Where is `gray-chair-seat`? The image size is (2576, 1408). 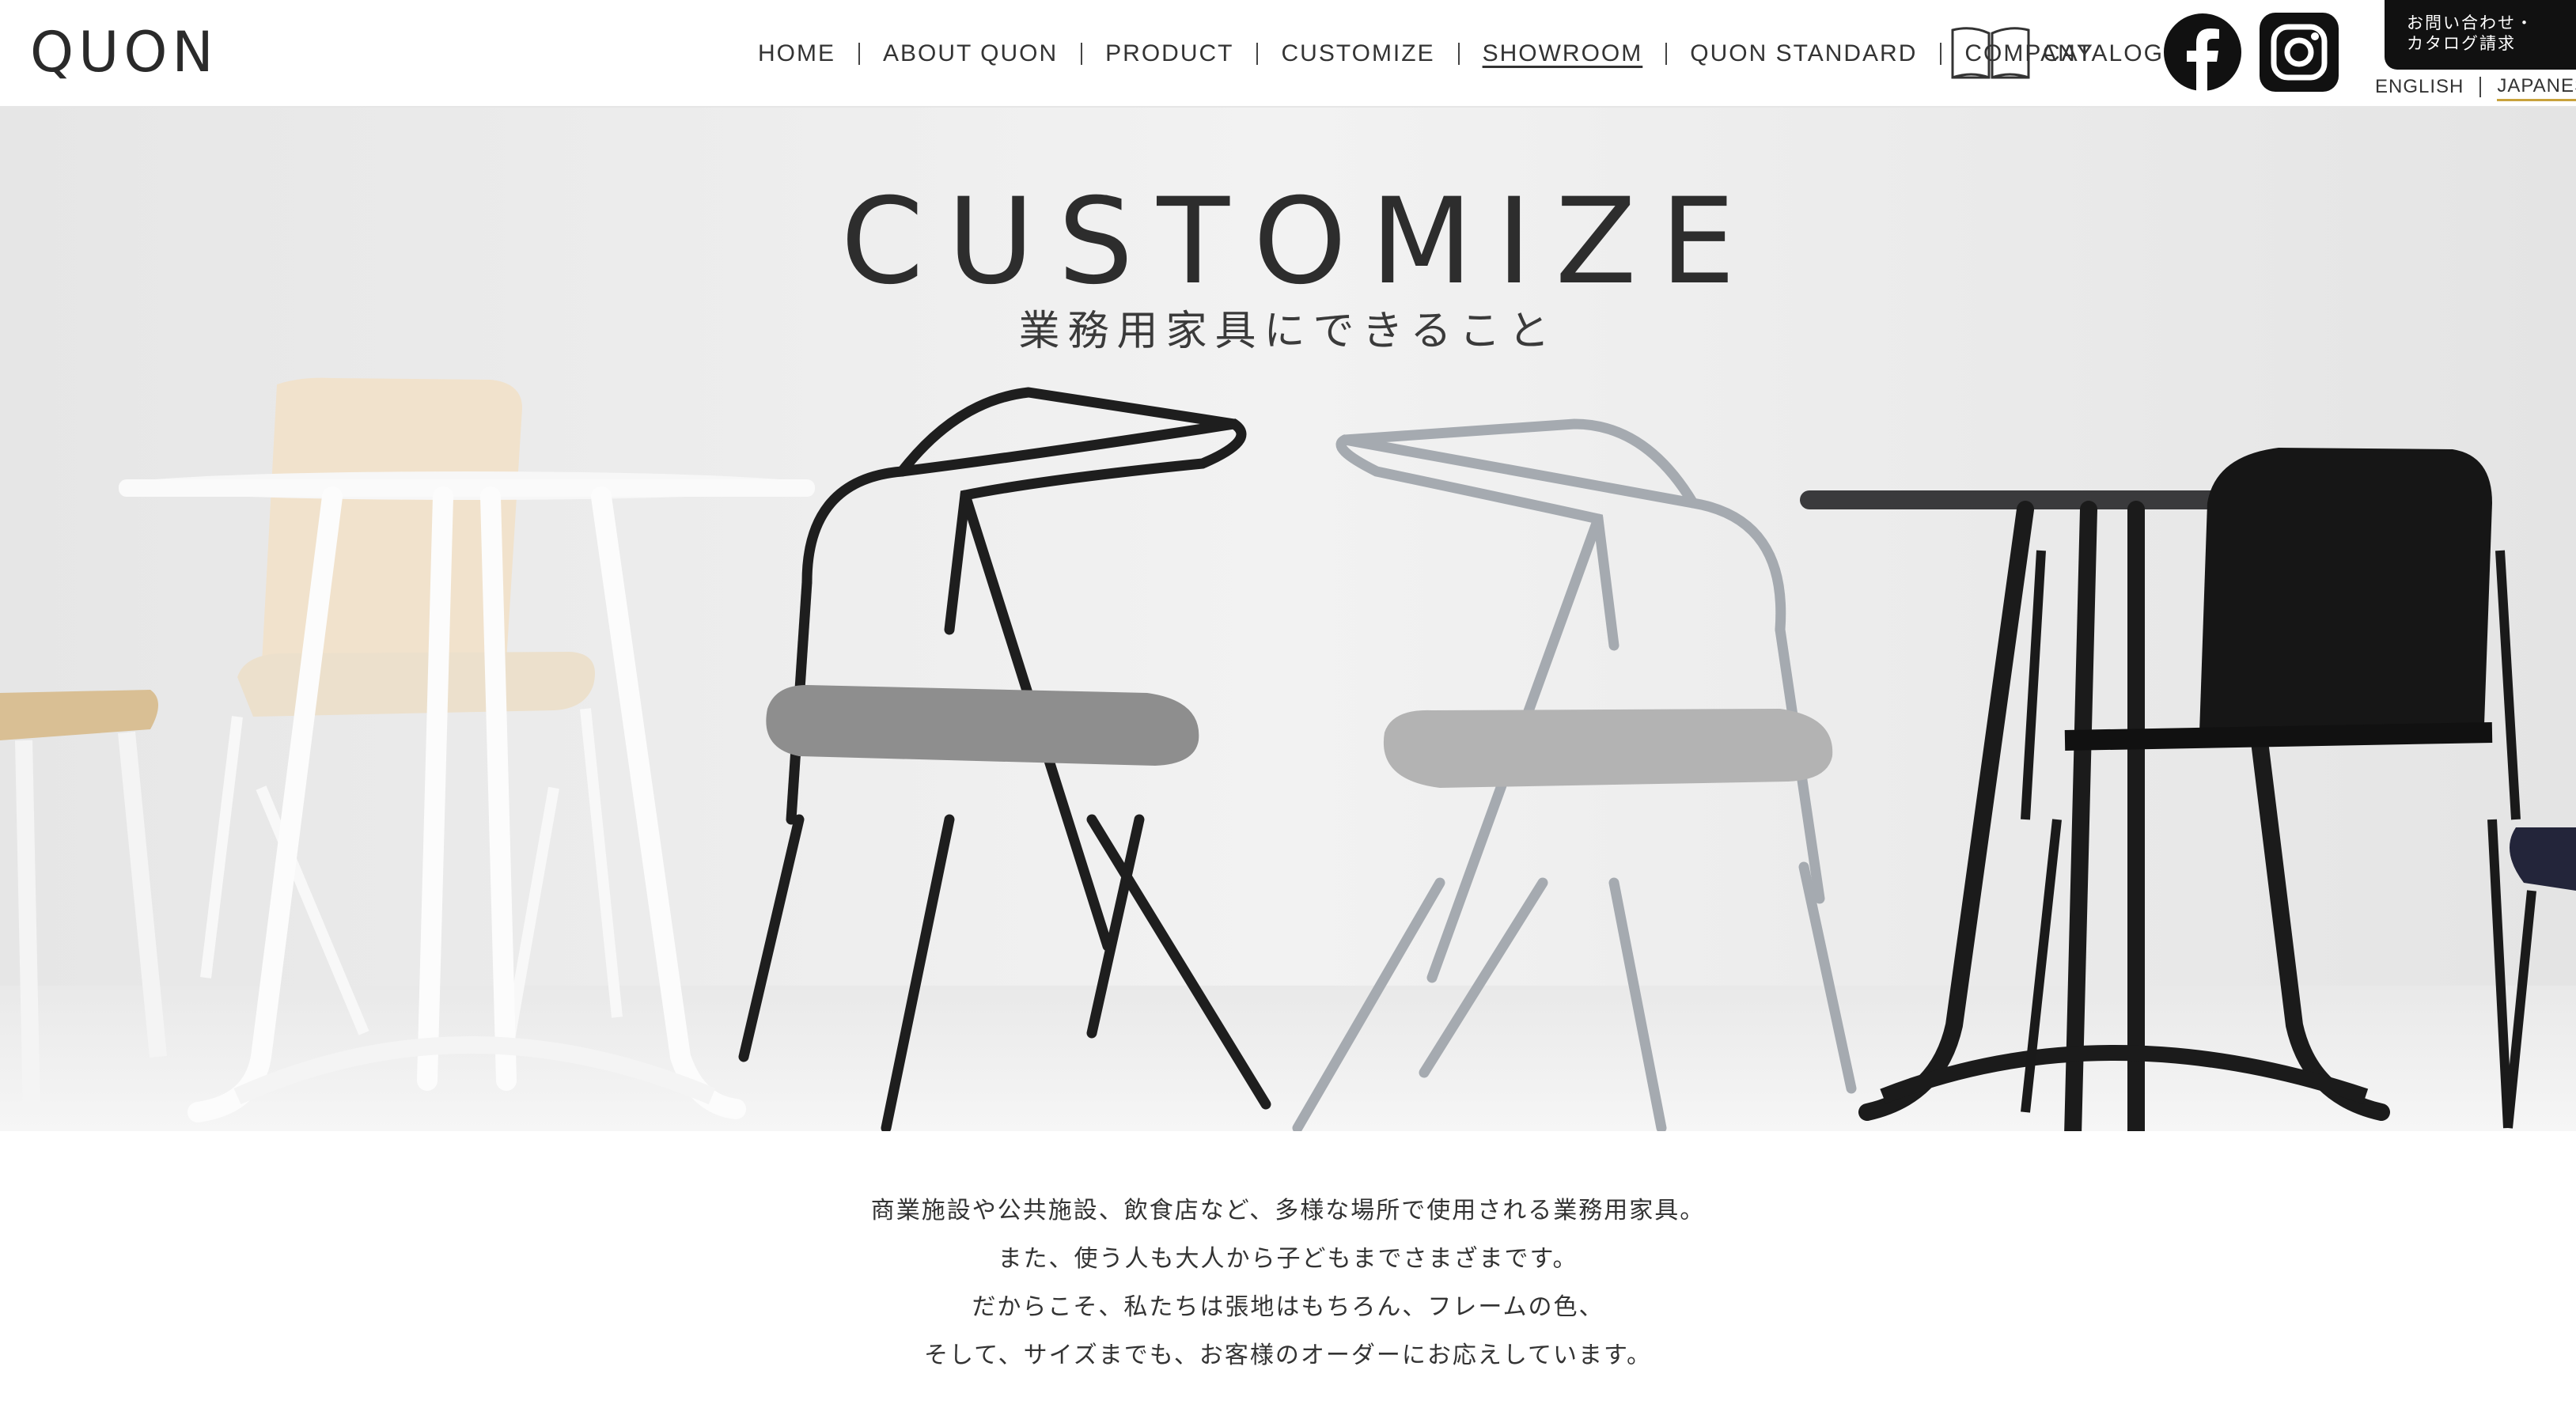
gray-chair-seat is located at coordinates (1608, 748).